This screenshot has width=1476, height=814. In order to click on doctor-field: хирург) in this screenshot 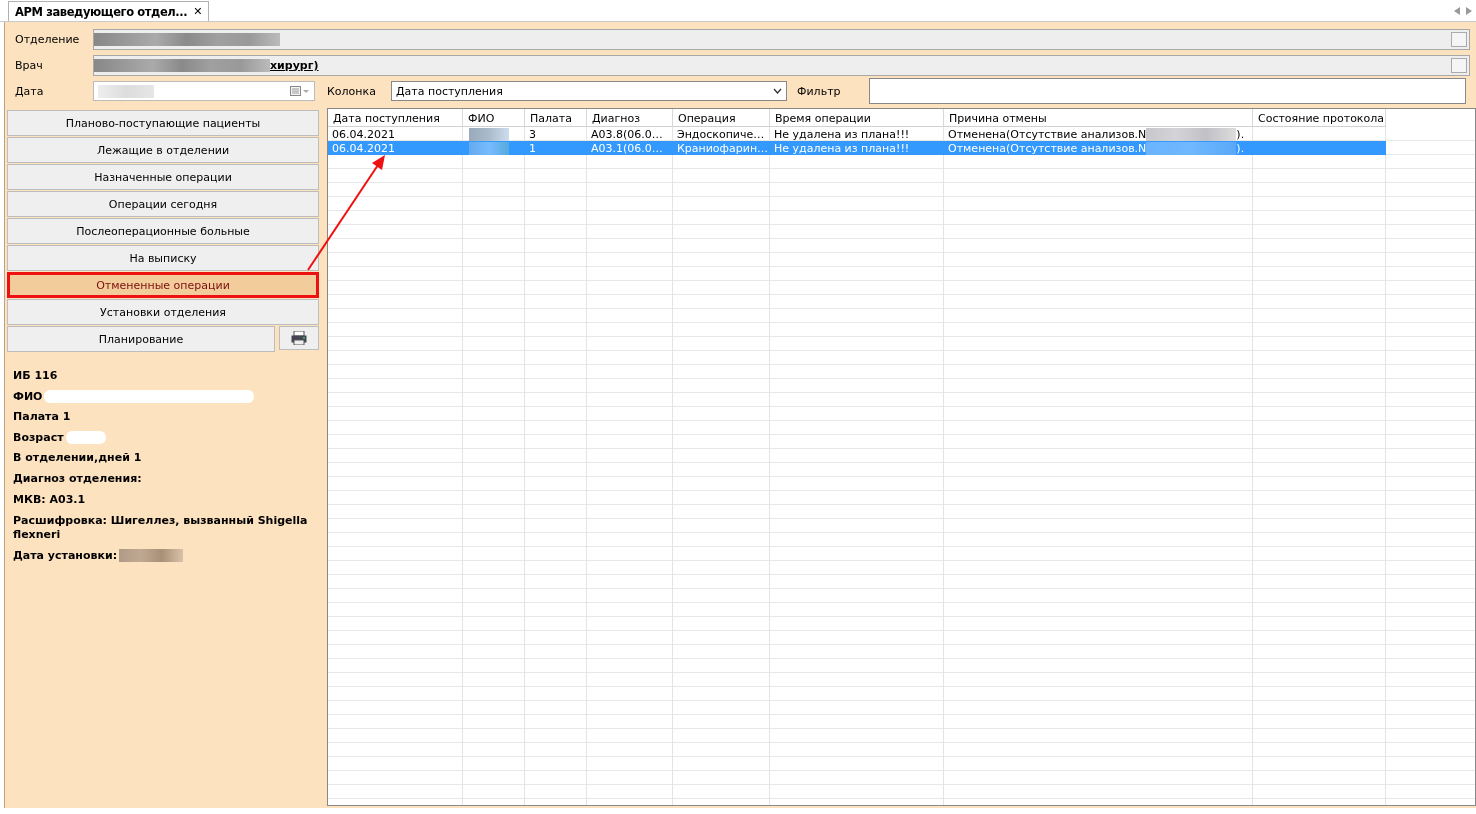, I will do `click(781, 65)`.